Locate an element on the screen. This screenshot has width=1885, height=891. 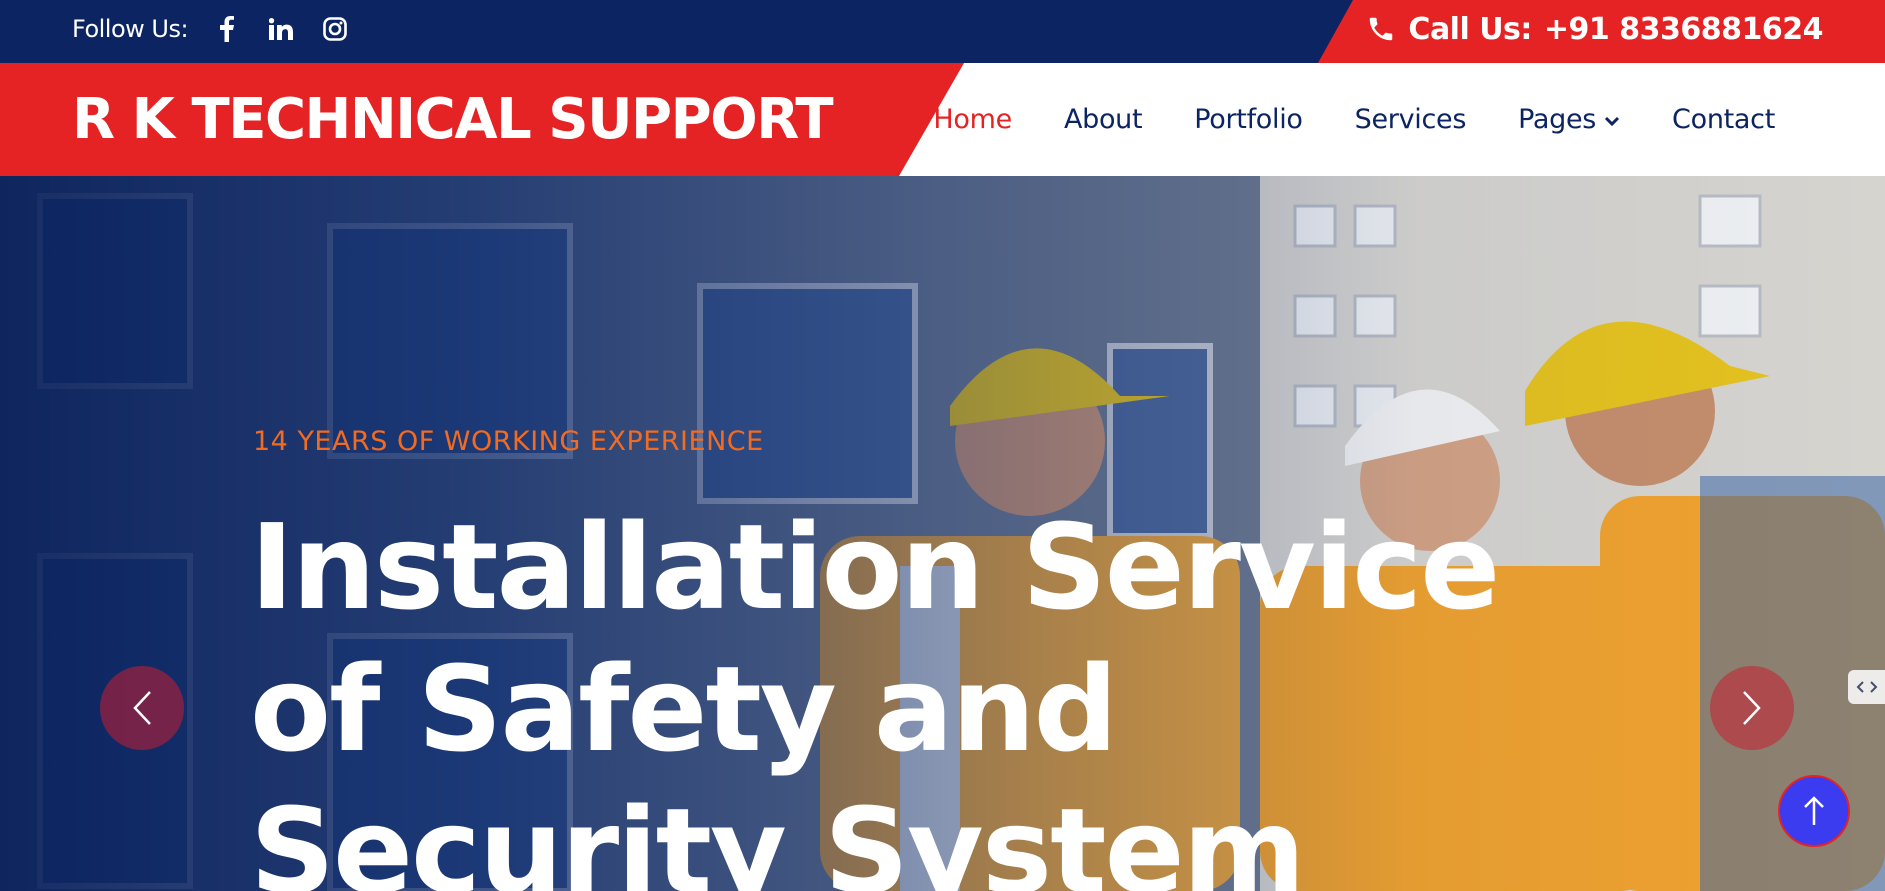
follow-us: Follow Us: is located at coordinates (222, 29).